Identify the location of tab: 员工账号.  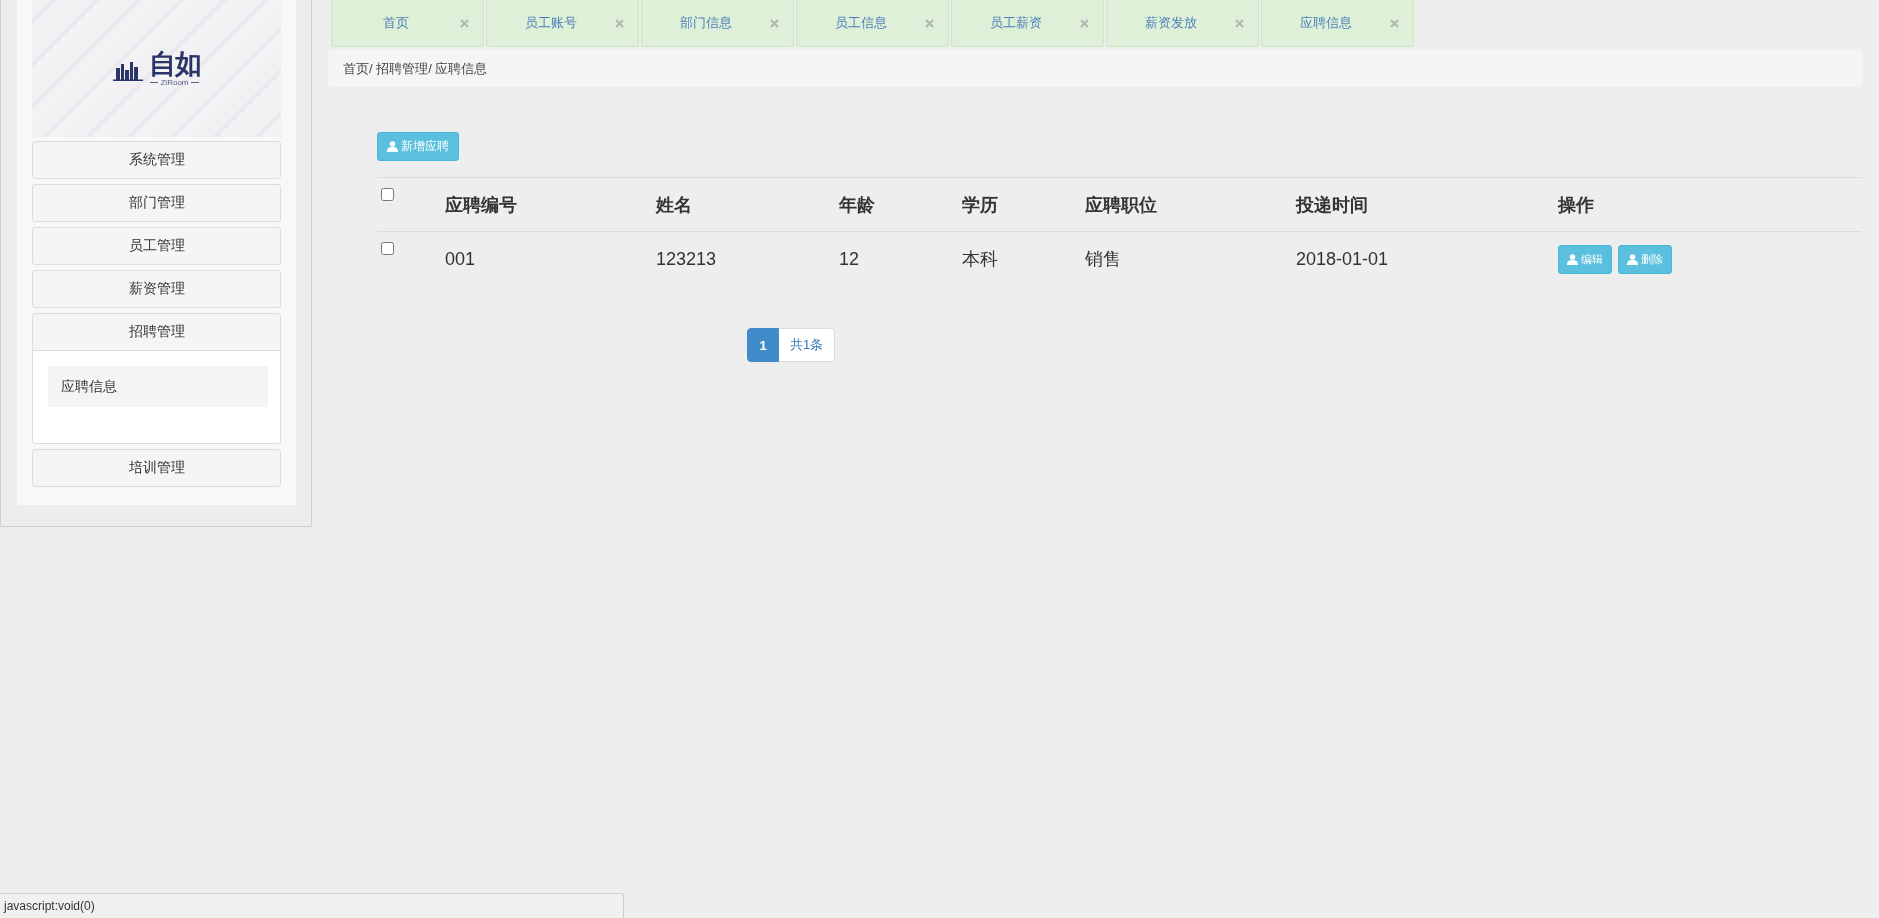
(562, 23).